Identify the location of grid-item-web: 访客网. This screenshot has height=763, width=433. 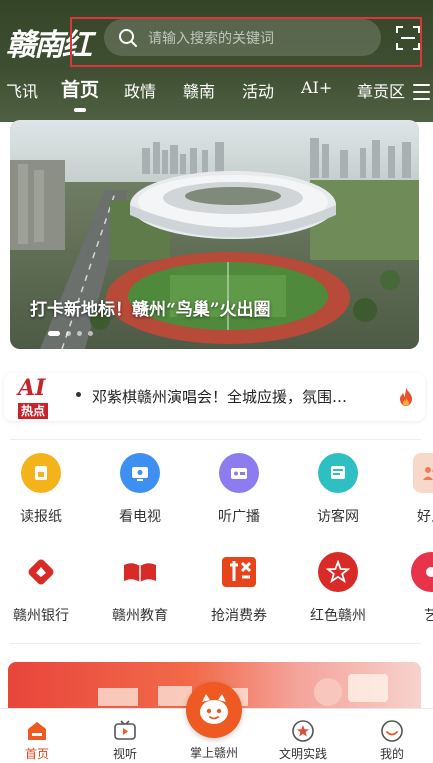
(338, 489).